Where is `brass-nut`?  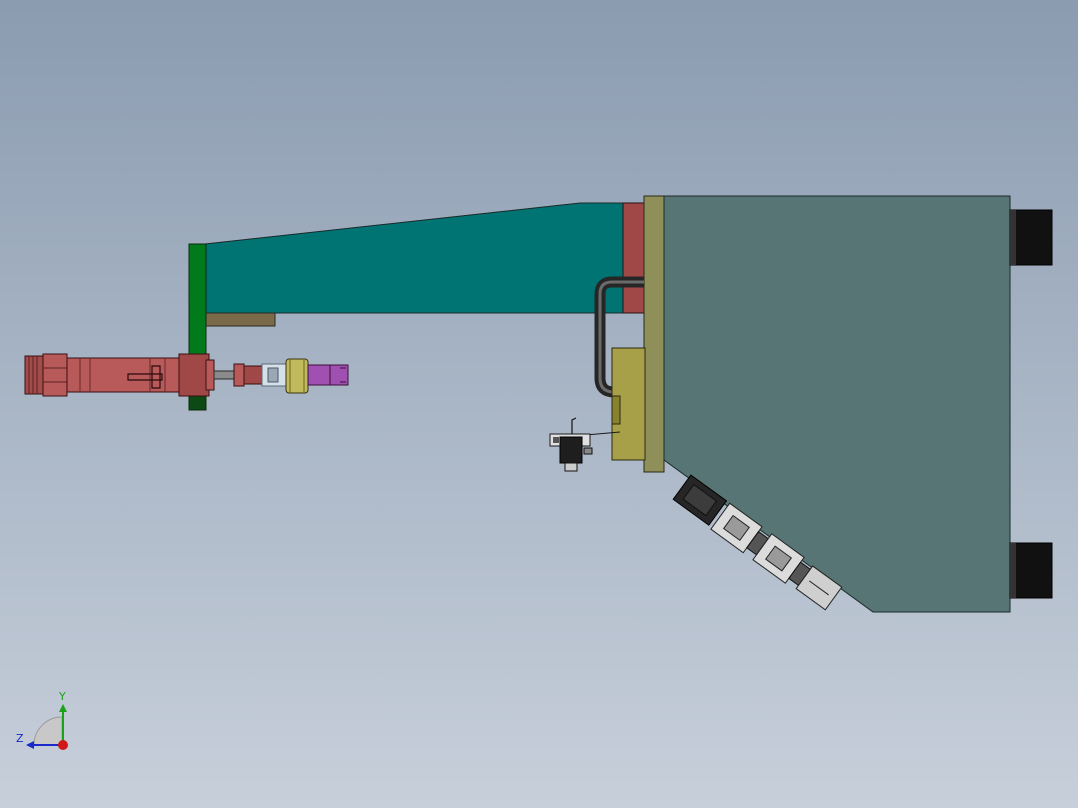 brass-nut is located at coordinates (297, 376).